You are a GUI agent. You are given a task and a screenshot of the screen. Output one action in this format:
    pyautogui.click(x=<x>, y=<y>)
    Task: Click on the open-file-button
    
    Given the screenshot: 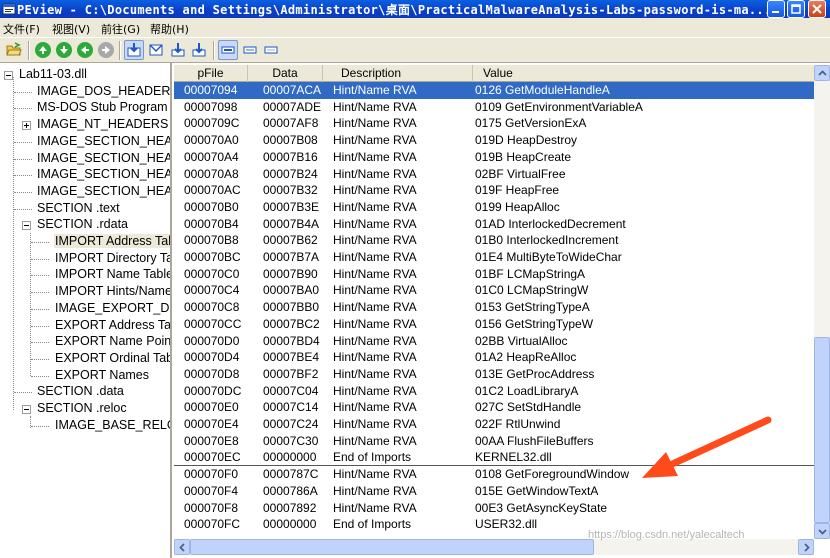 What is the action you would take?
    pyautogui.click(x=14, y=50)
    